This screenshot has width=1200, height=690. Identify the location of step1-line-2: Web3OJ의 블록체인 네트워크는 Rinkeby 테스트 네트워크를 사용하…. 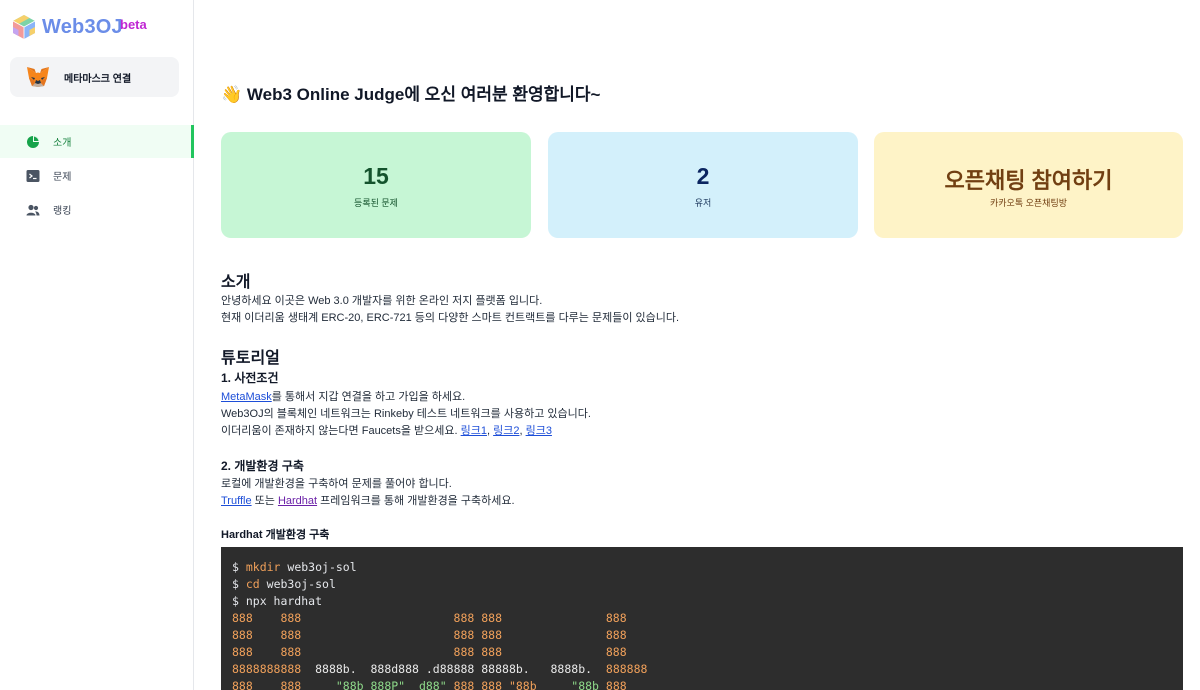
(406, 414).